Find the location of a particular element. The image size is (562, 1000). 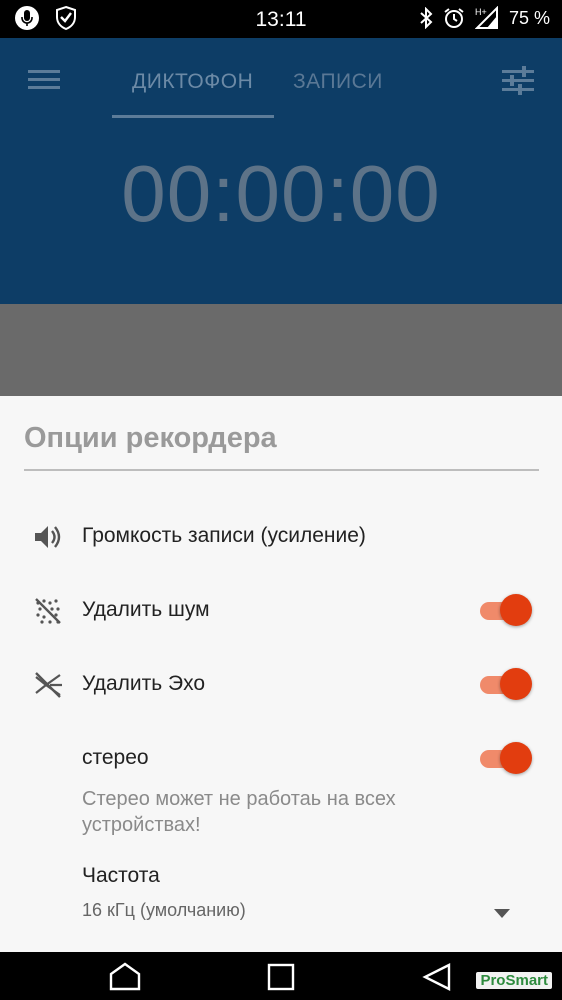

option-remove-echo: Удалить Эхо is located at coordinates (281, 684).